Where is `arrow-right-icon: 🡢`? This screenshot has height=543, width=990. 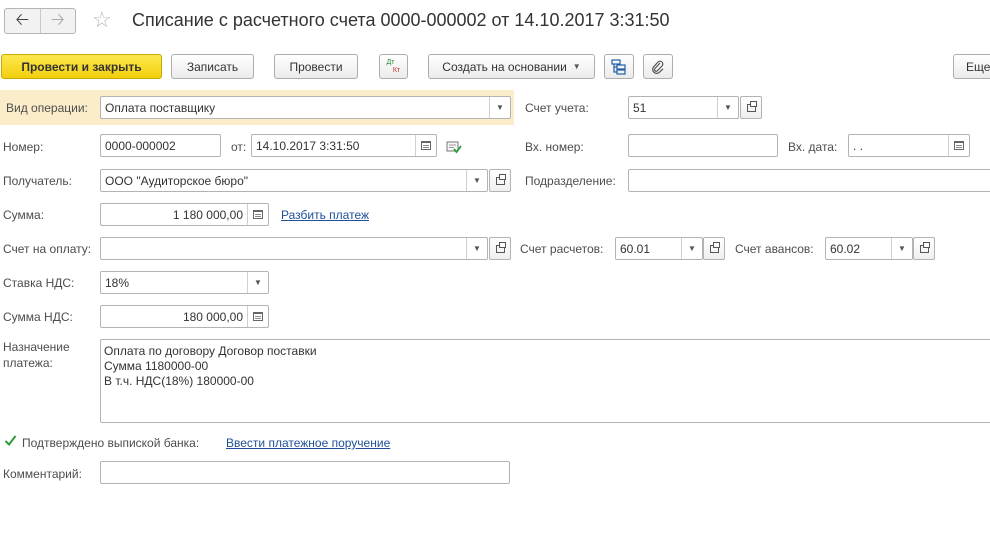 arrow-right-icon: 🡢 is located at coordinates (57, 19).